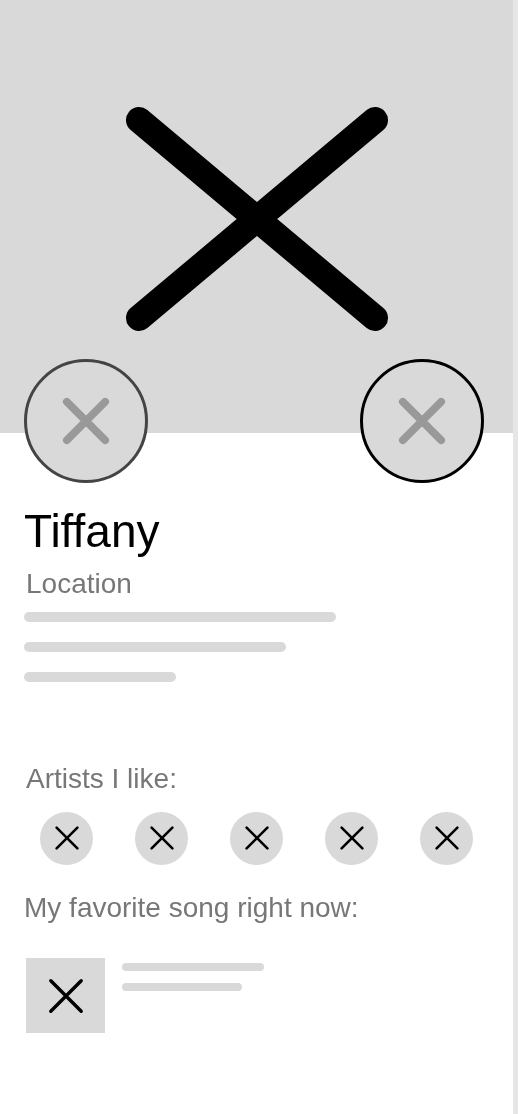 The width and height of the screenshot is (518, 1114). Describe the element at coordinates (92, 531) in the screenshot. I see `profile-name: Tiffany` at that location.